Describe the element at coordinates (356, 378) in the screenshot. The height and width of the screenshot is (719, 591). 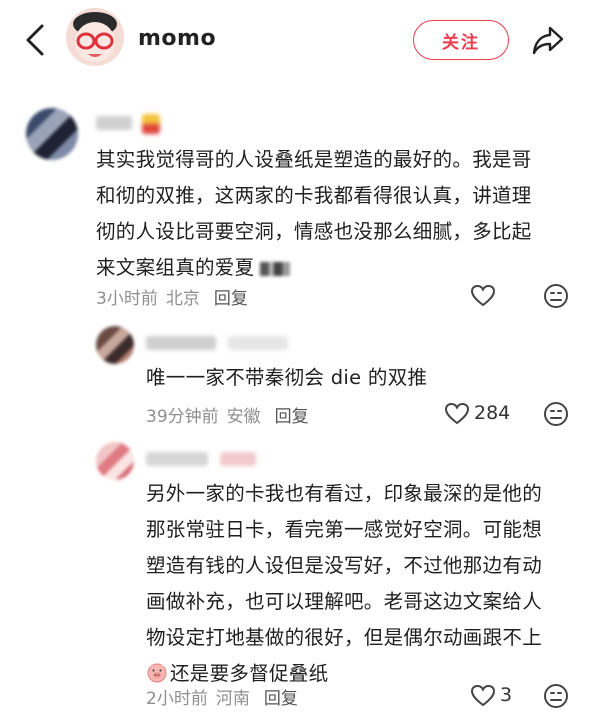
I see `comment-text: 唯一一家不带秦彻会 die 的双推` at that location.